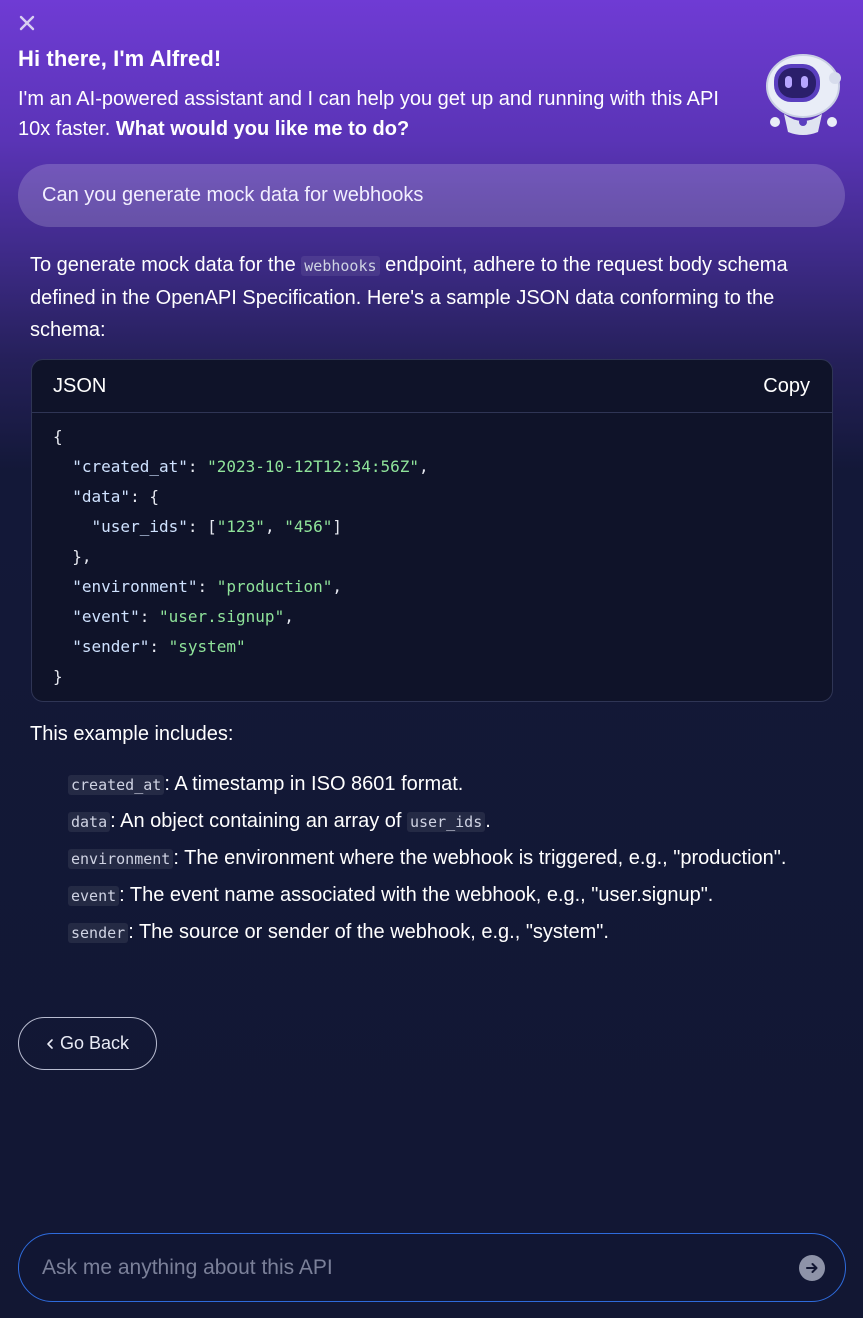 The height and width of the screenshot is (1318, 863). I want to click on code-block-header: JSON Copy, so click(432, 386).